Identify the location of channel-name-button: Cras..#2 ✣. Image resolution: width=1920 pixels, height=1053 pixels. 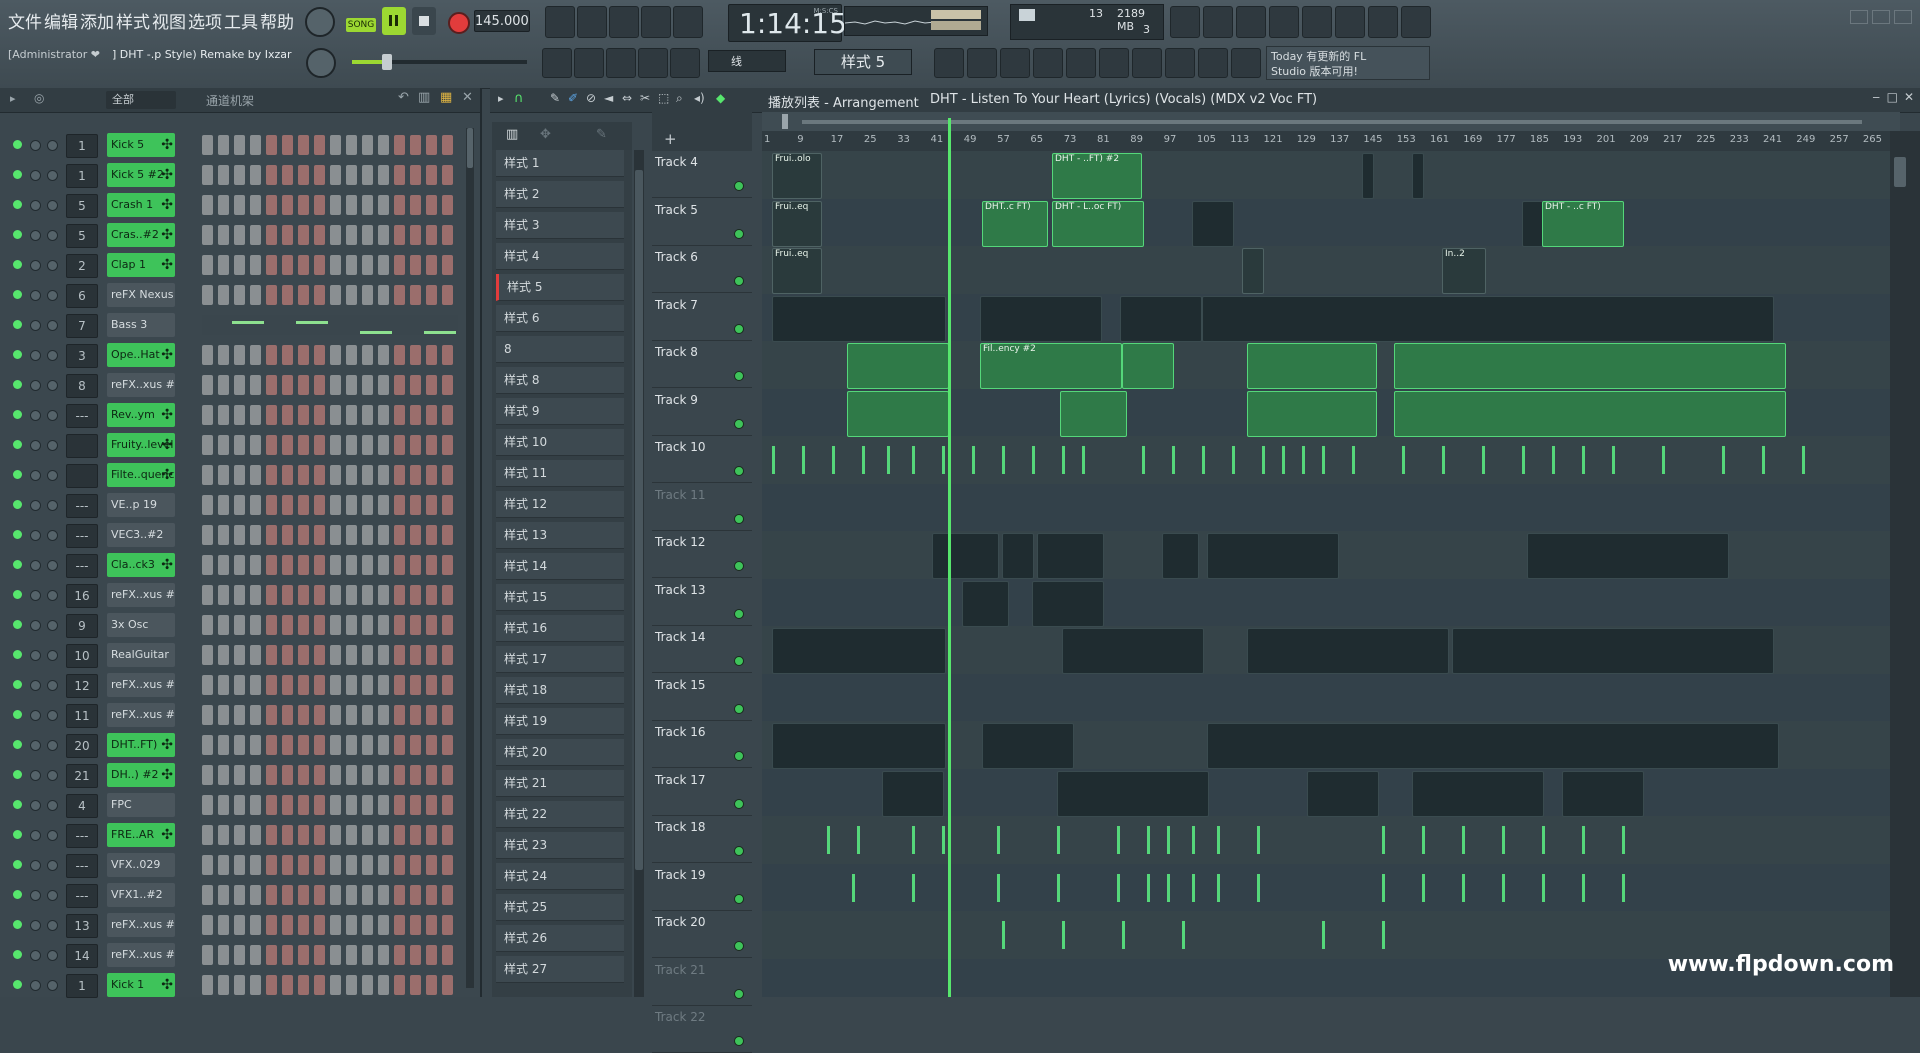
(141, 235).